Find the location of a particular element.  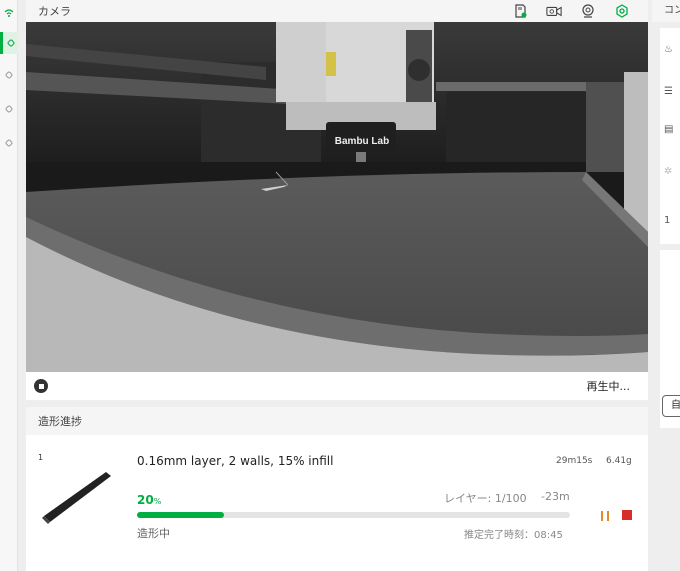

camera-toolbar is located at coordinates (580, 11).